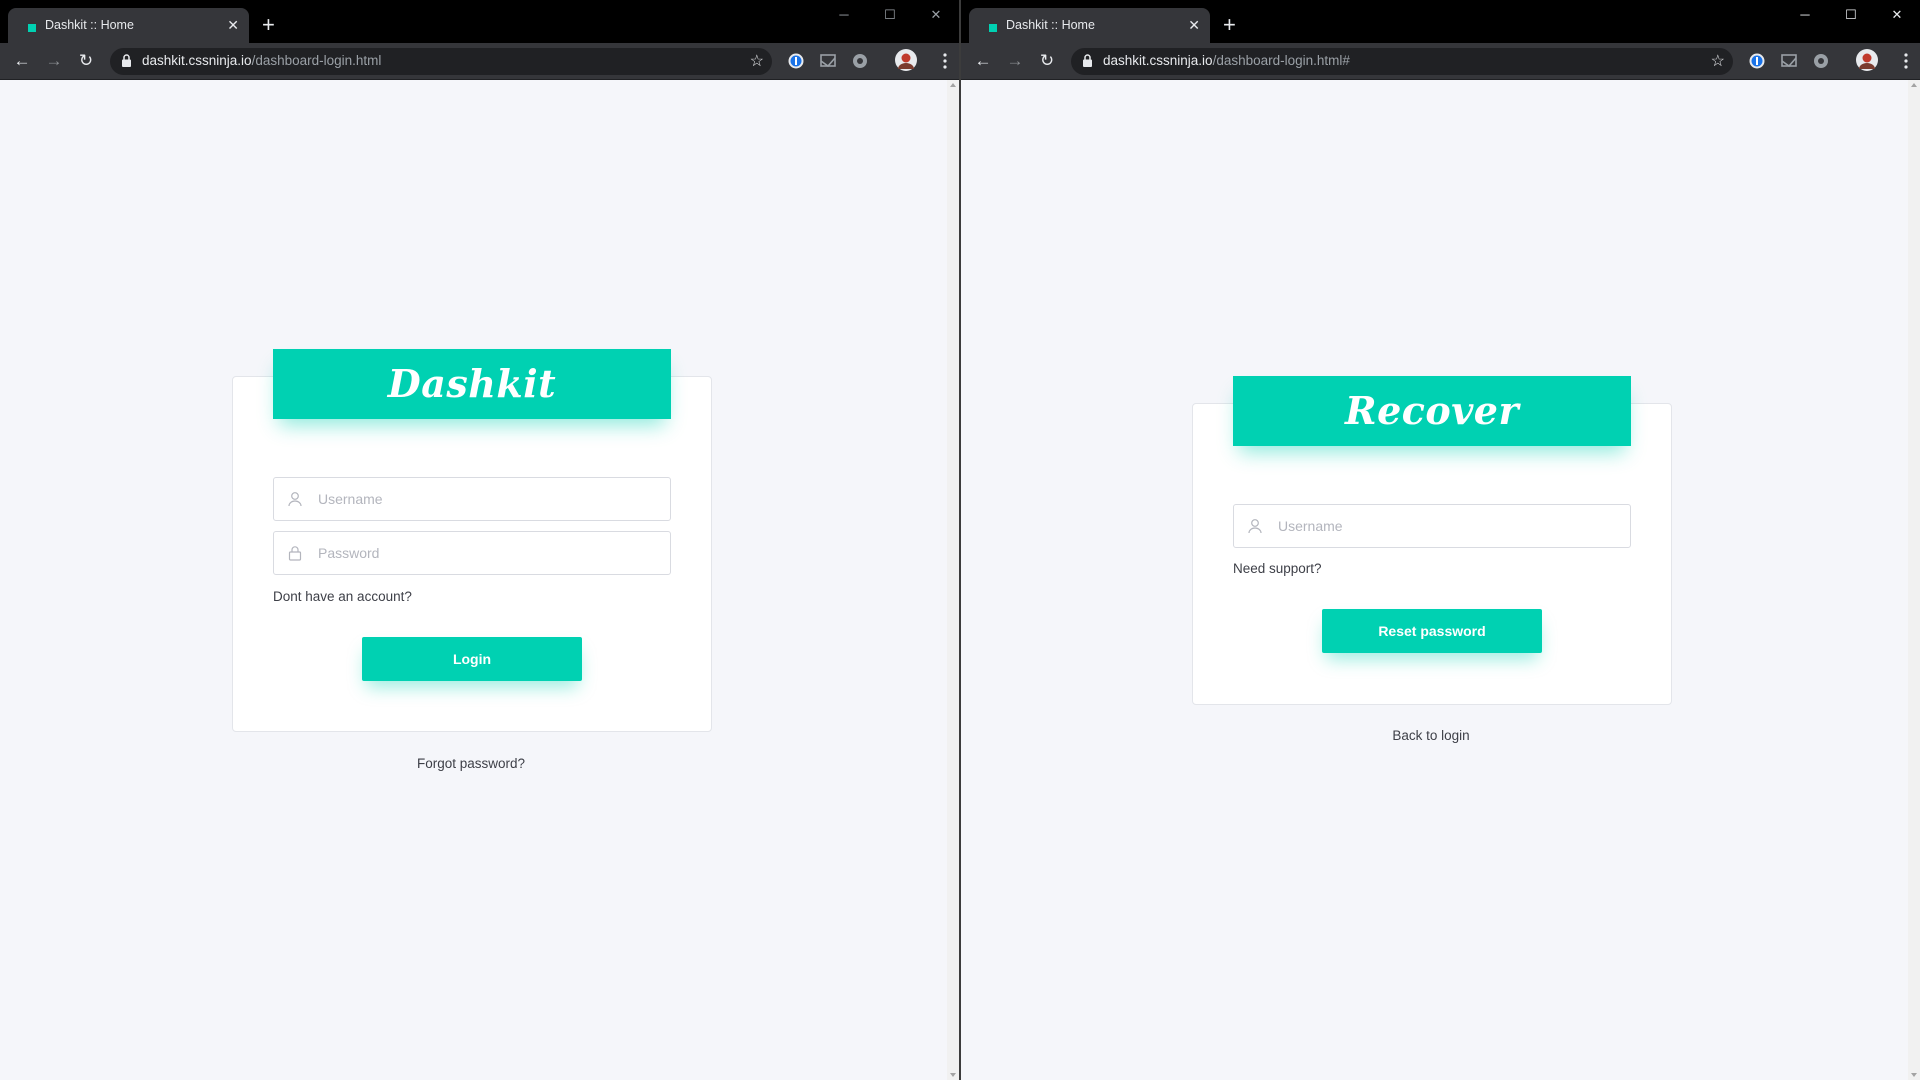 This screenshot has height=1080, width=1920. Describe the element at coordinates (471, 763) in the screenshot. I see `forgot-password-link: Forgot password?` at that location.